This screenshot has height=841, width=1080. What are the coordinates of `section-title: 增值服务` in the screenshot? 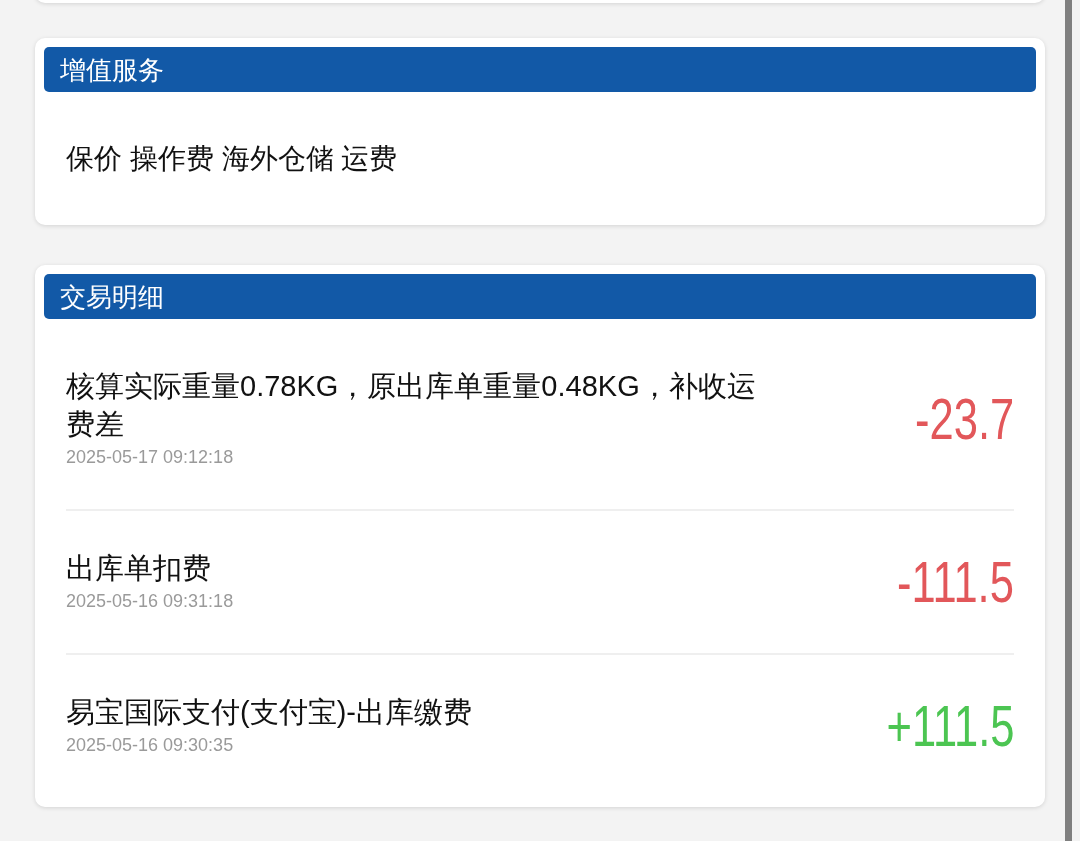 It's located at (112, 70).